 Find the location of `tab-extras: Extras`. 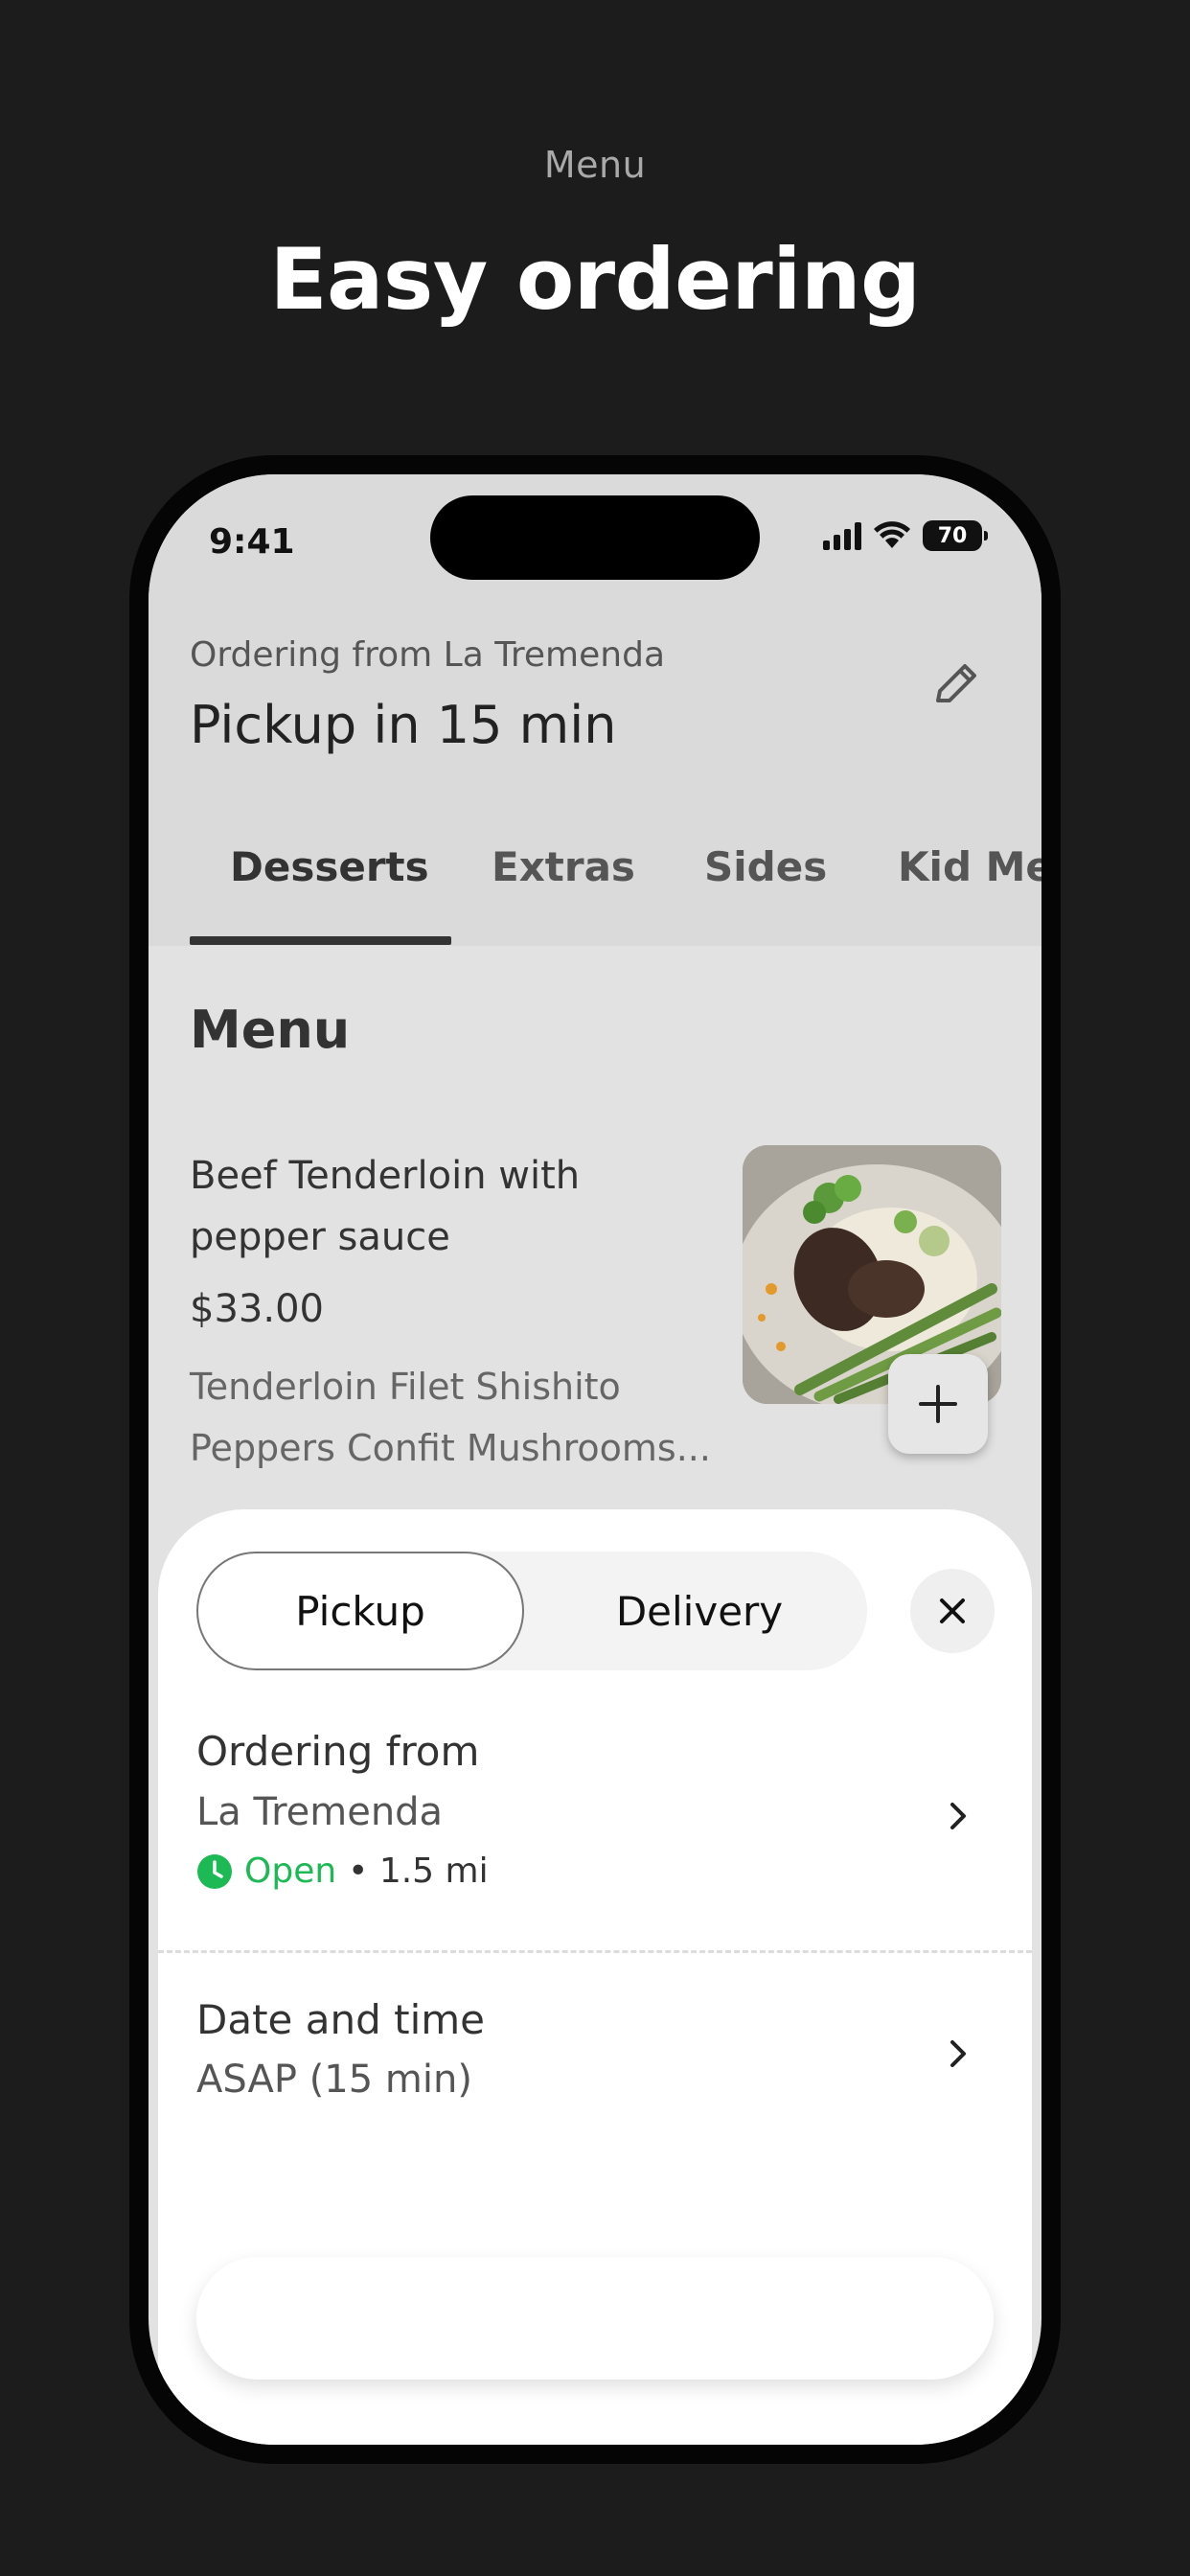

tab-extras: Extras is located at coordinates (563, 867).